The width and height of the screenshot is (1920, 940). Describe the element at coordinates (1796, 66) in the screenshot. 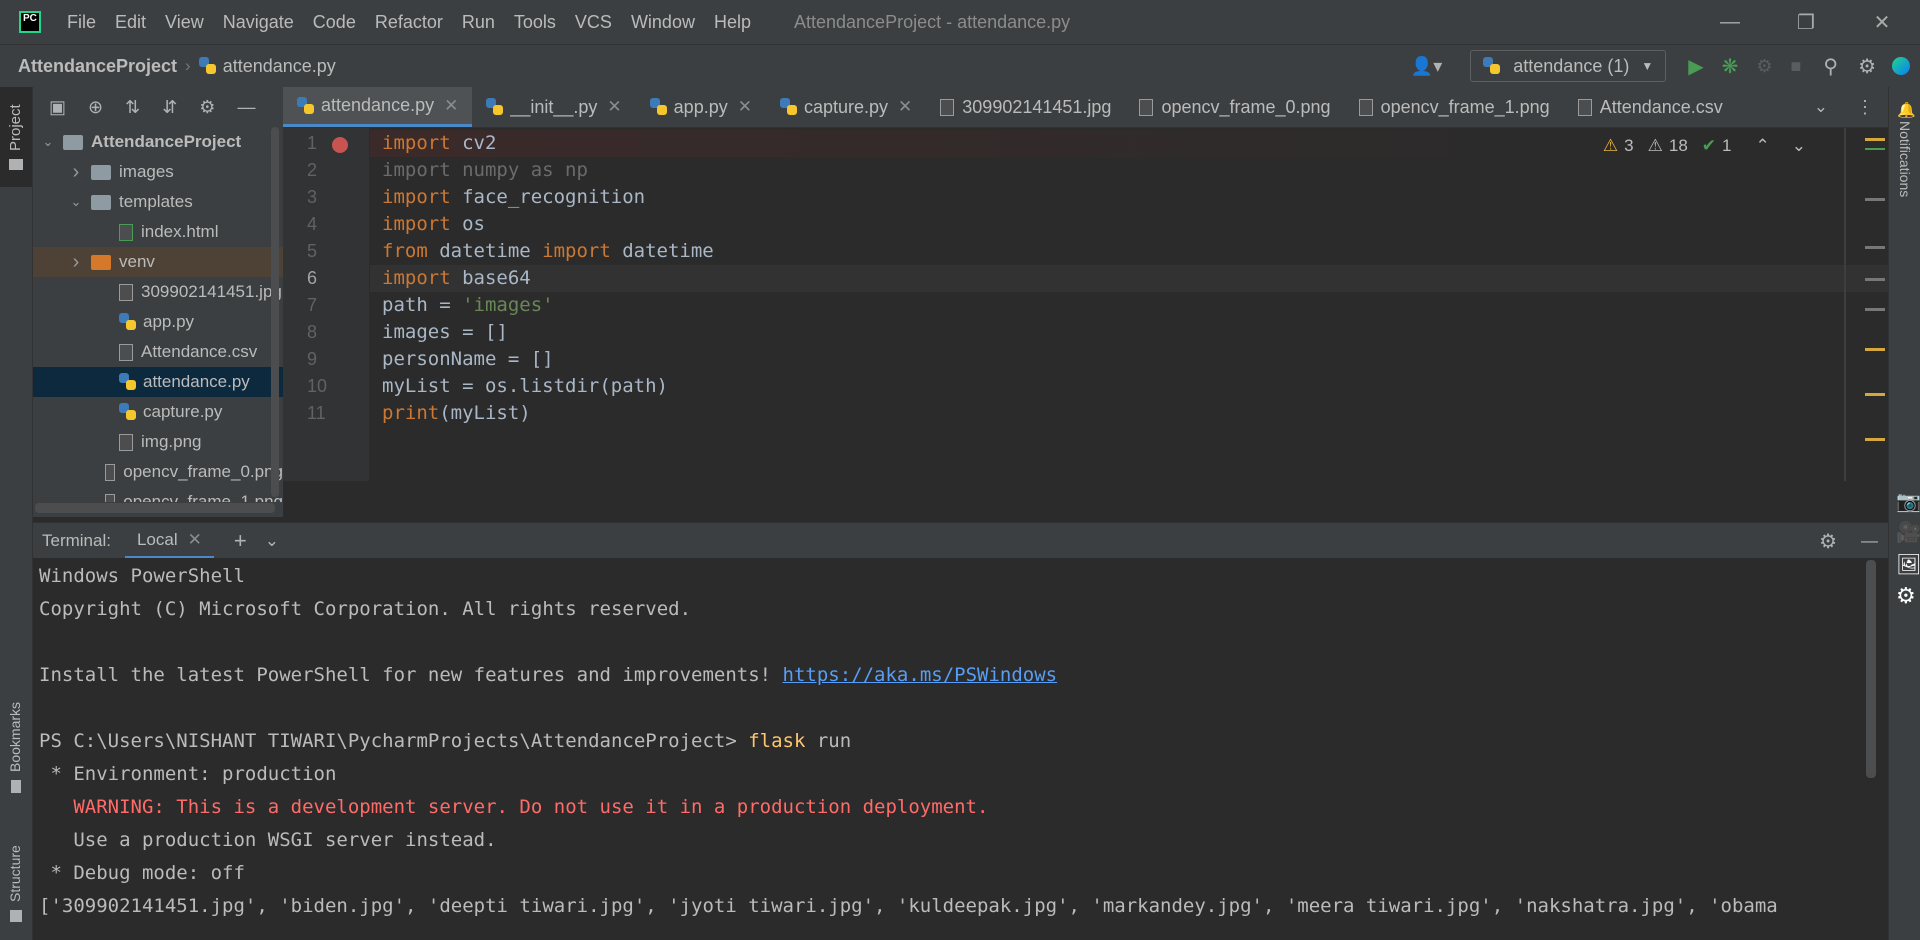

I see `stop-icon: ■` at that location.